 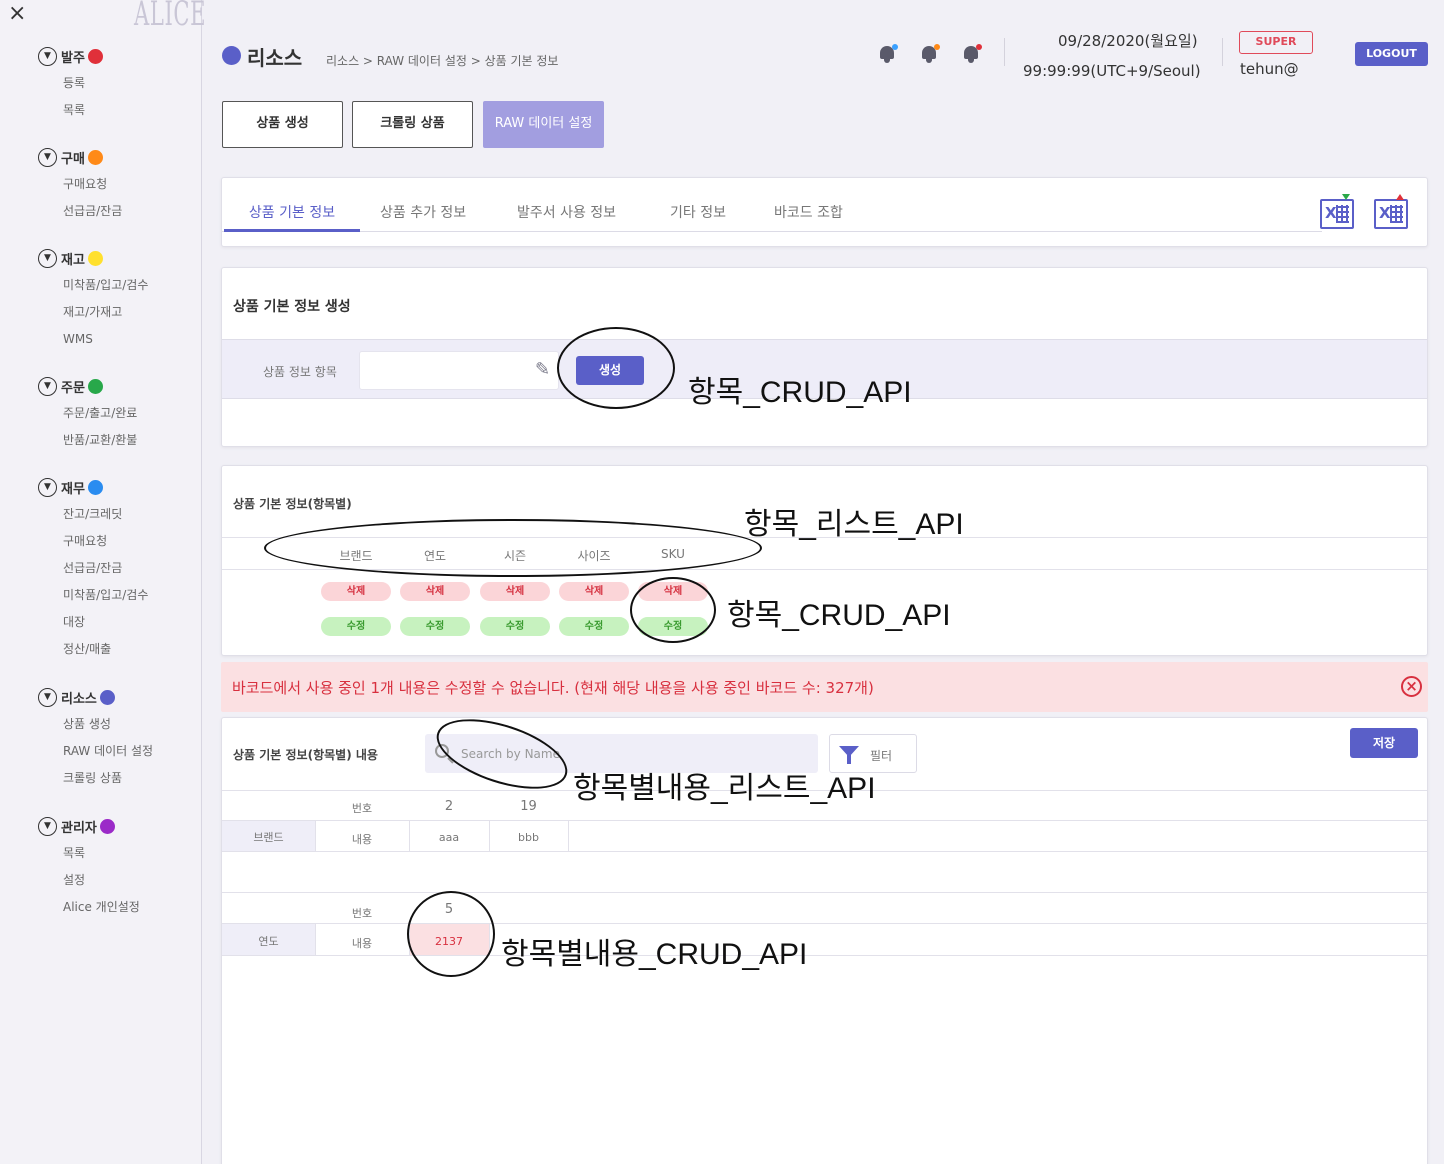 What do you see at coordinates (566, 215) in the screenshot?
I see `tab-order-sheet-info: 발주서 사용 정보` at bounding box center [566, 215].